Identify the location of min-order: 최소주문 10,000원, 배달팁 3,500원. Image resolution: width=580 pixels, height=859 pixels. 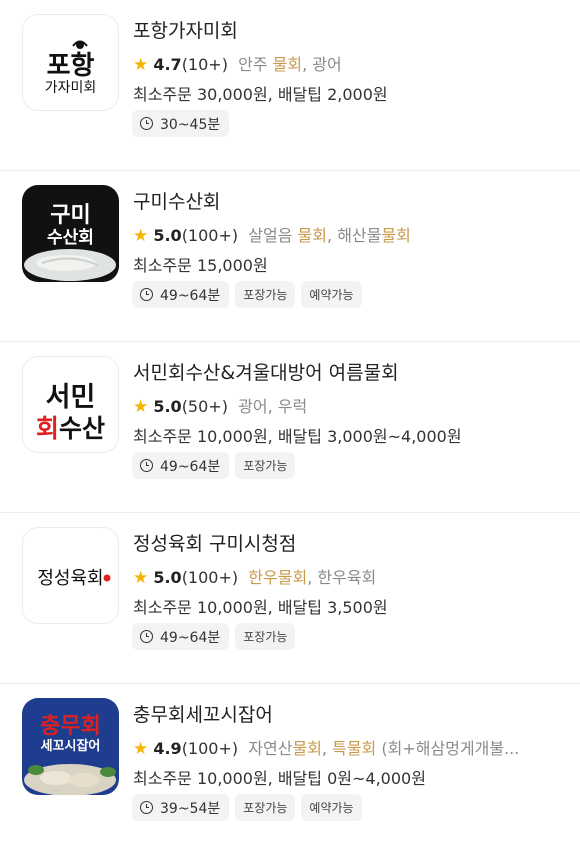
(260, 607).